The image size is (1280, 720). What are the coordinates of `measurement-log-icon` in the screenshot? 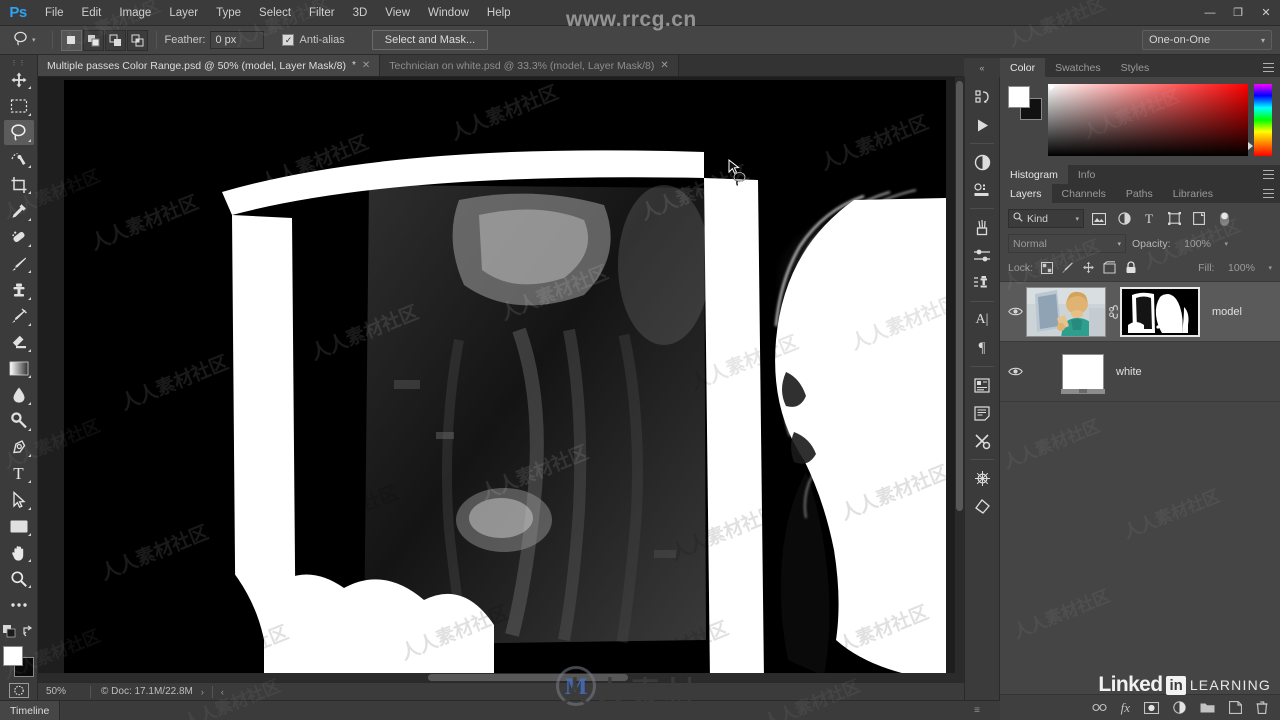 It's located at (982, 506).